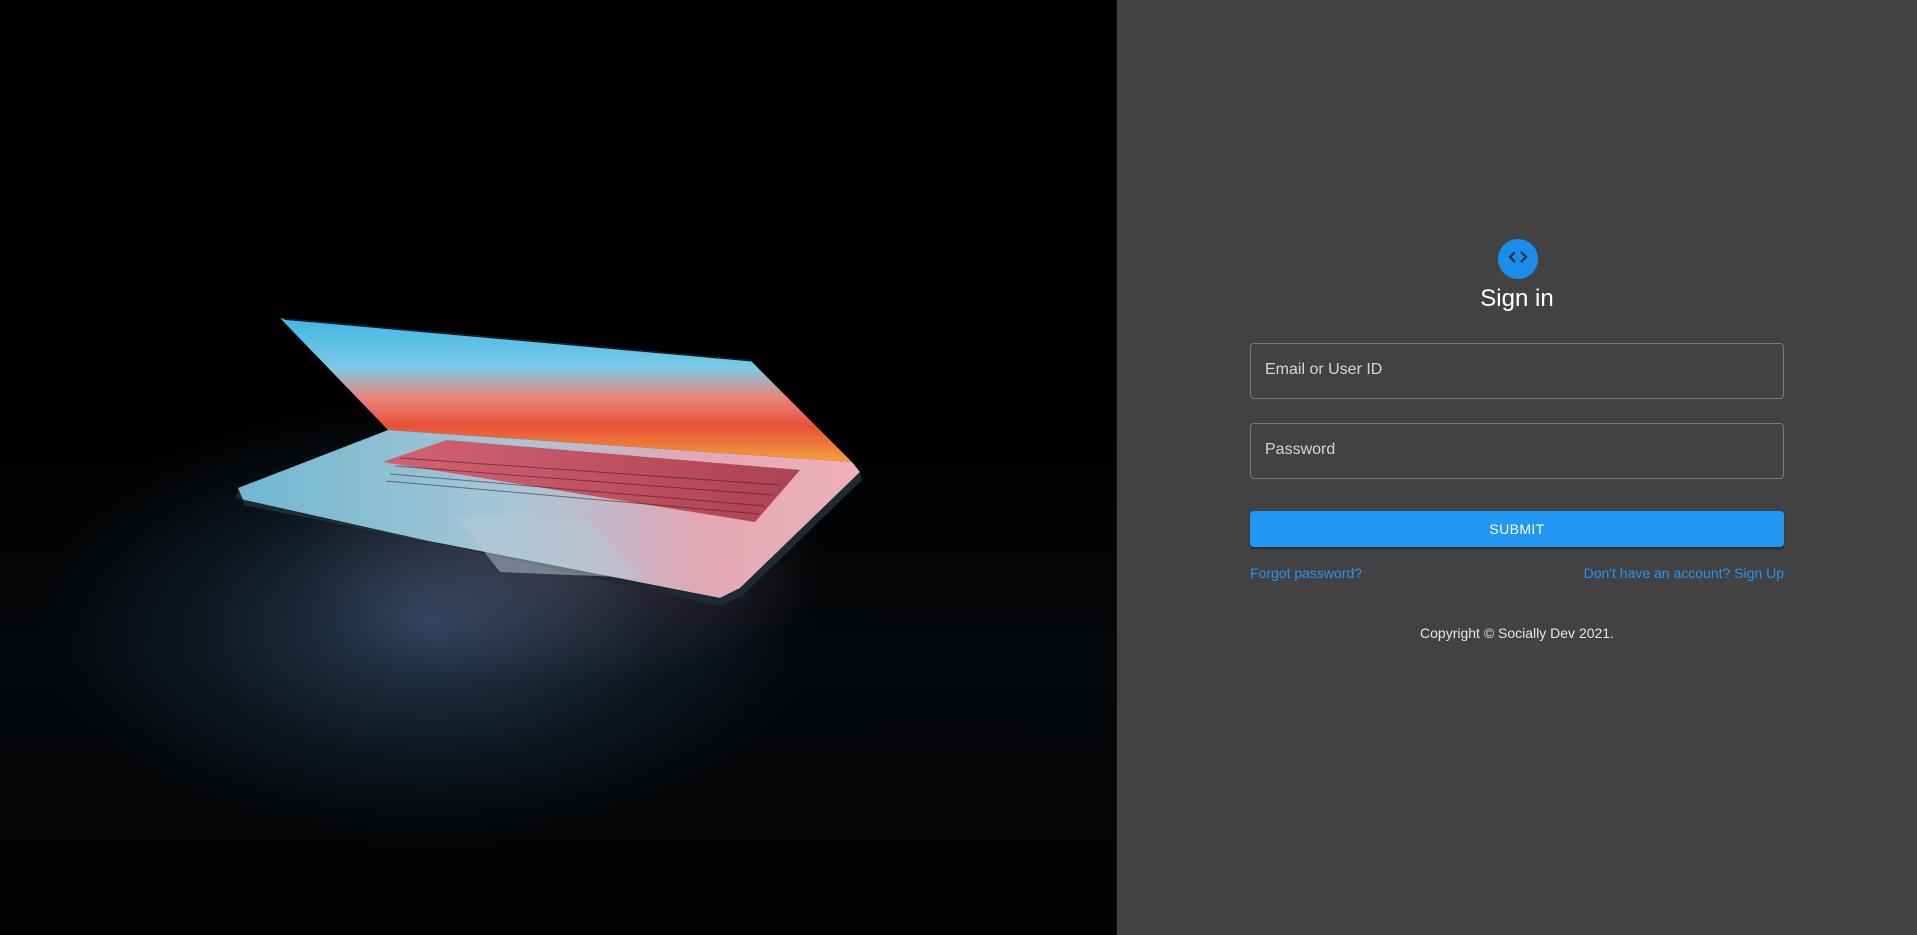  What do you see at coordinates (1324, 369) in the screenshot?
I see `email-placeholder: Email or User ID` at bounding box center [1324, 369].